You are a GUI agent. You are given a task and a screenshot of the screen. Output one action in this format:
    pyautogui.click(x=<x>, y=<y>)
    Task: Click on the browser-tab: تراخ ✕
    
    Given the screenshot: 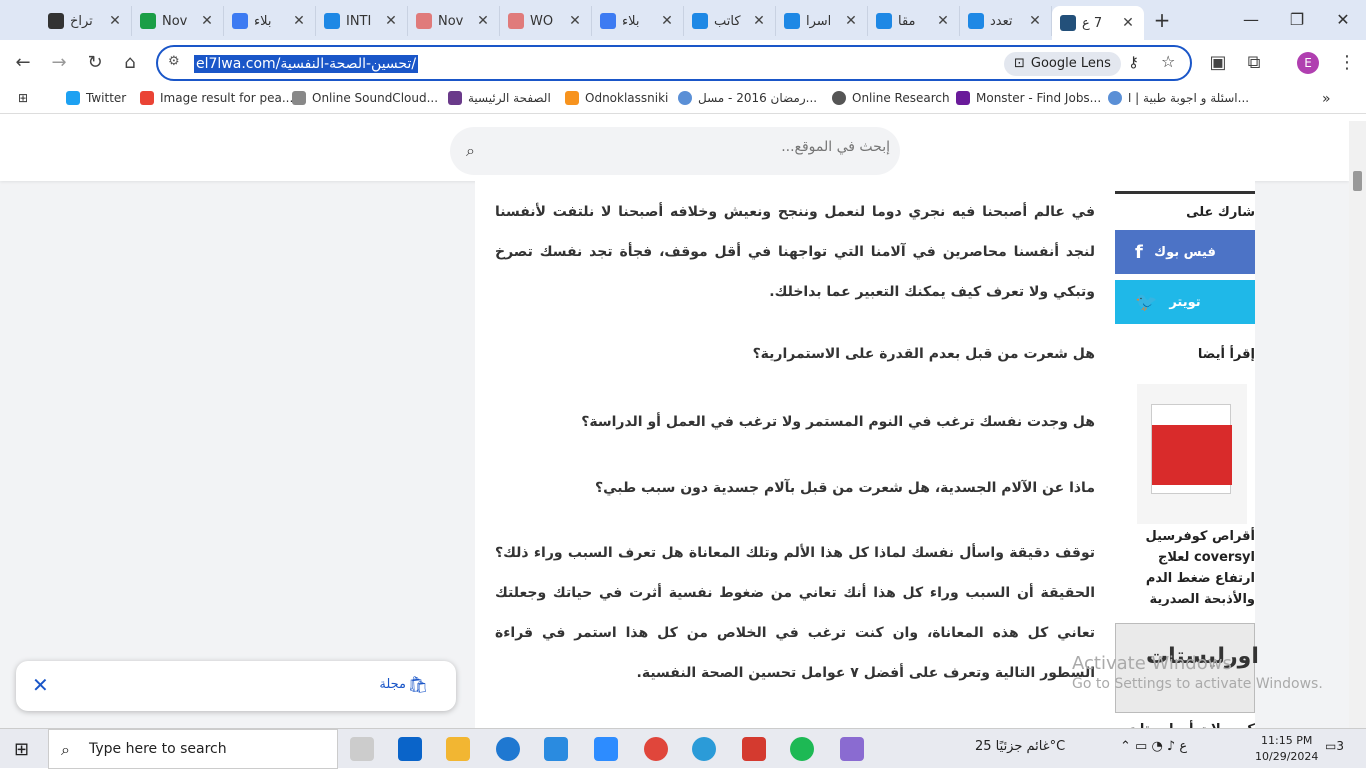 What is the action you would take?
    pyautogui.click(x=86, y=21)
    